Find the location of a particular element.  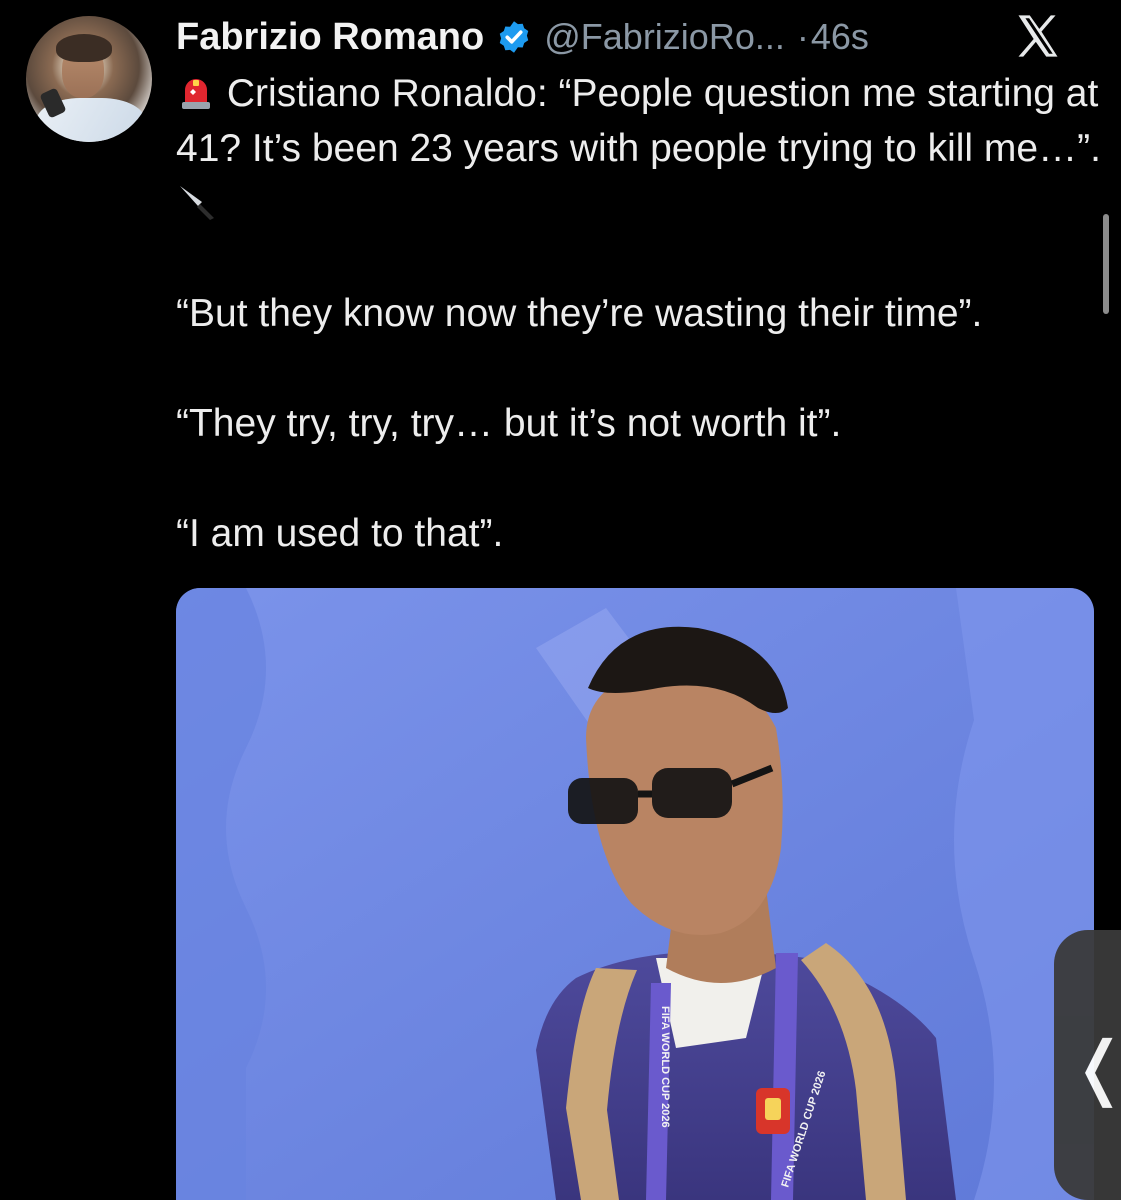

scrollbar is located at coordinates (1106, 264).